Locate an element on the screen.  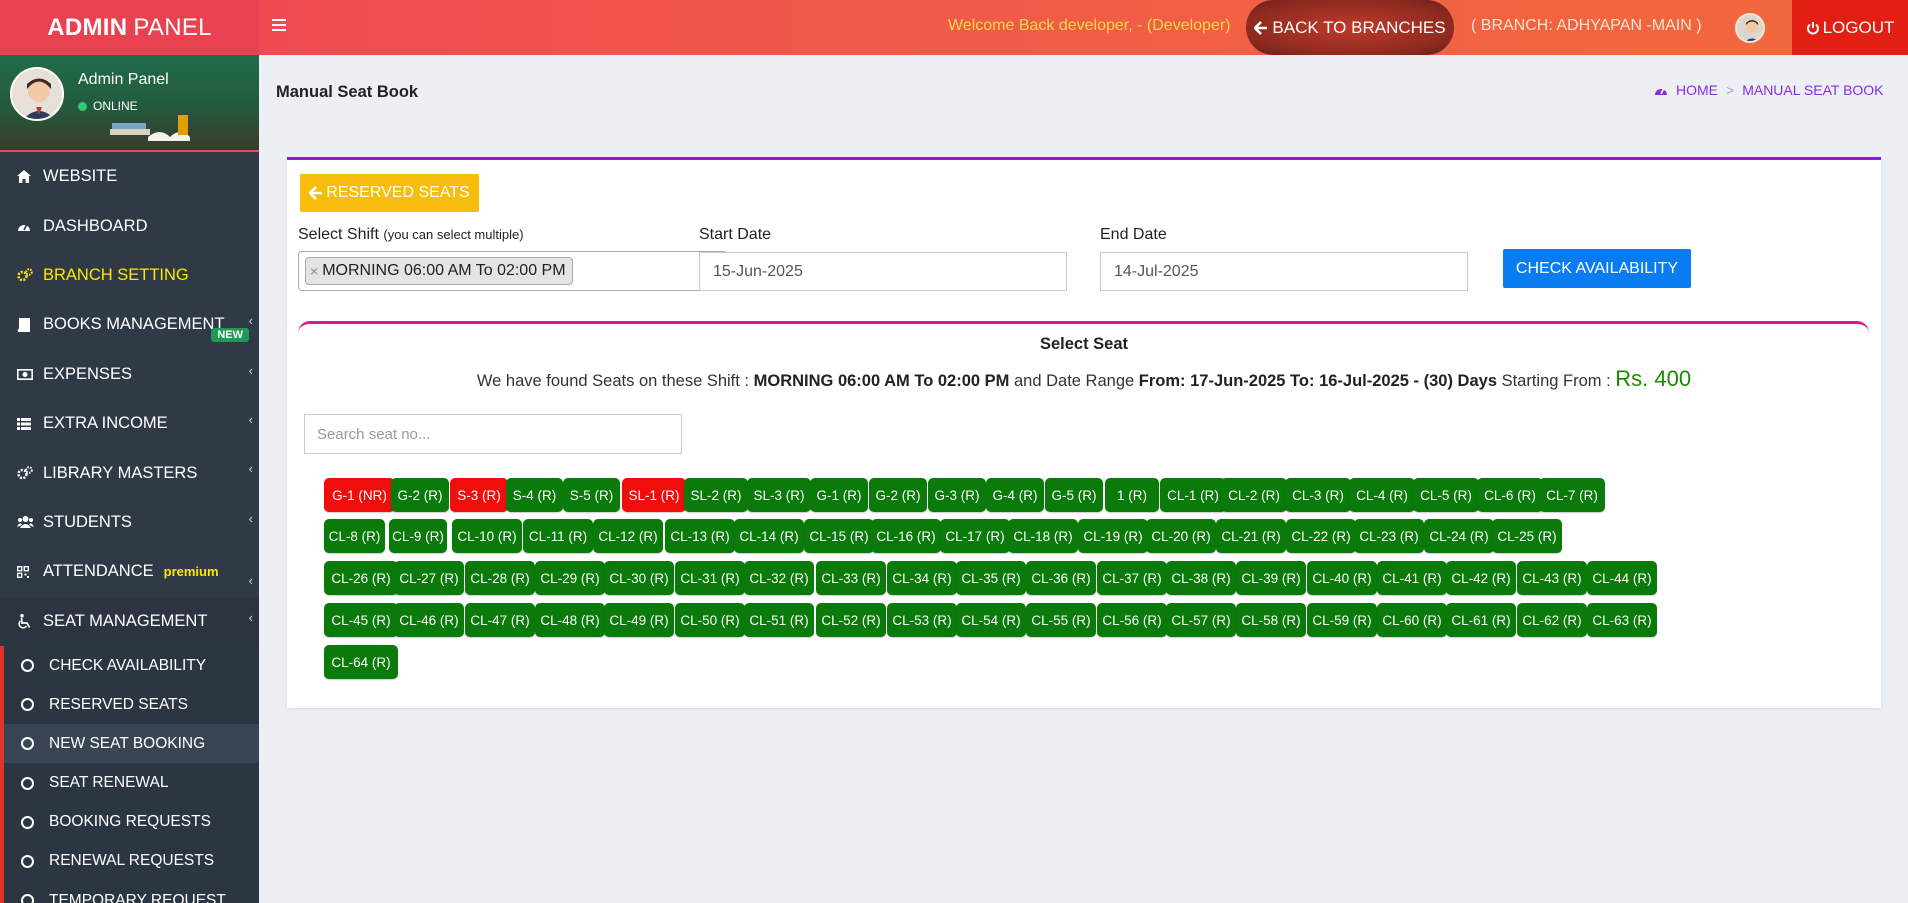
seat-button: CL-5 (R) is located at coordinates (1446, 495).